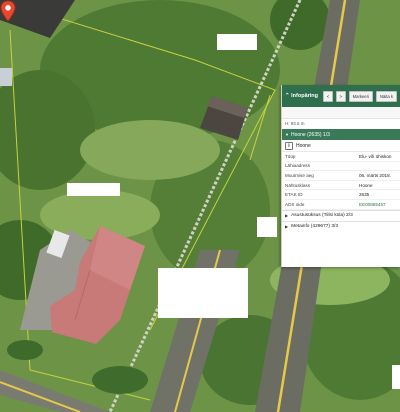 The width and height of the screenshot is (400, 412). I want to click on highlight-button: Markeeri, so click(360, 96).